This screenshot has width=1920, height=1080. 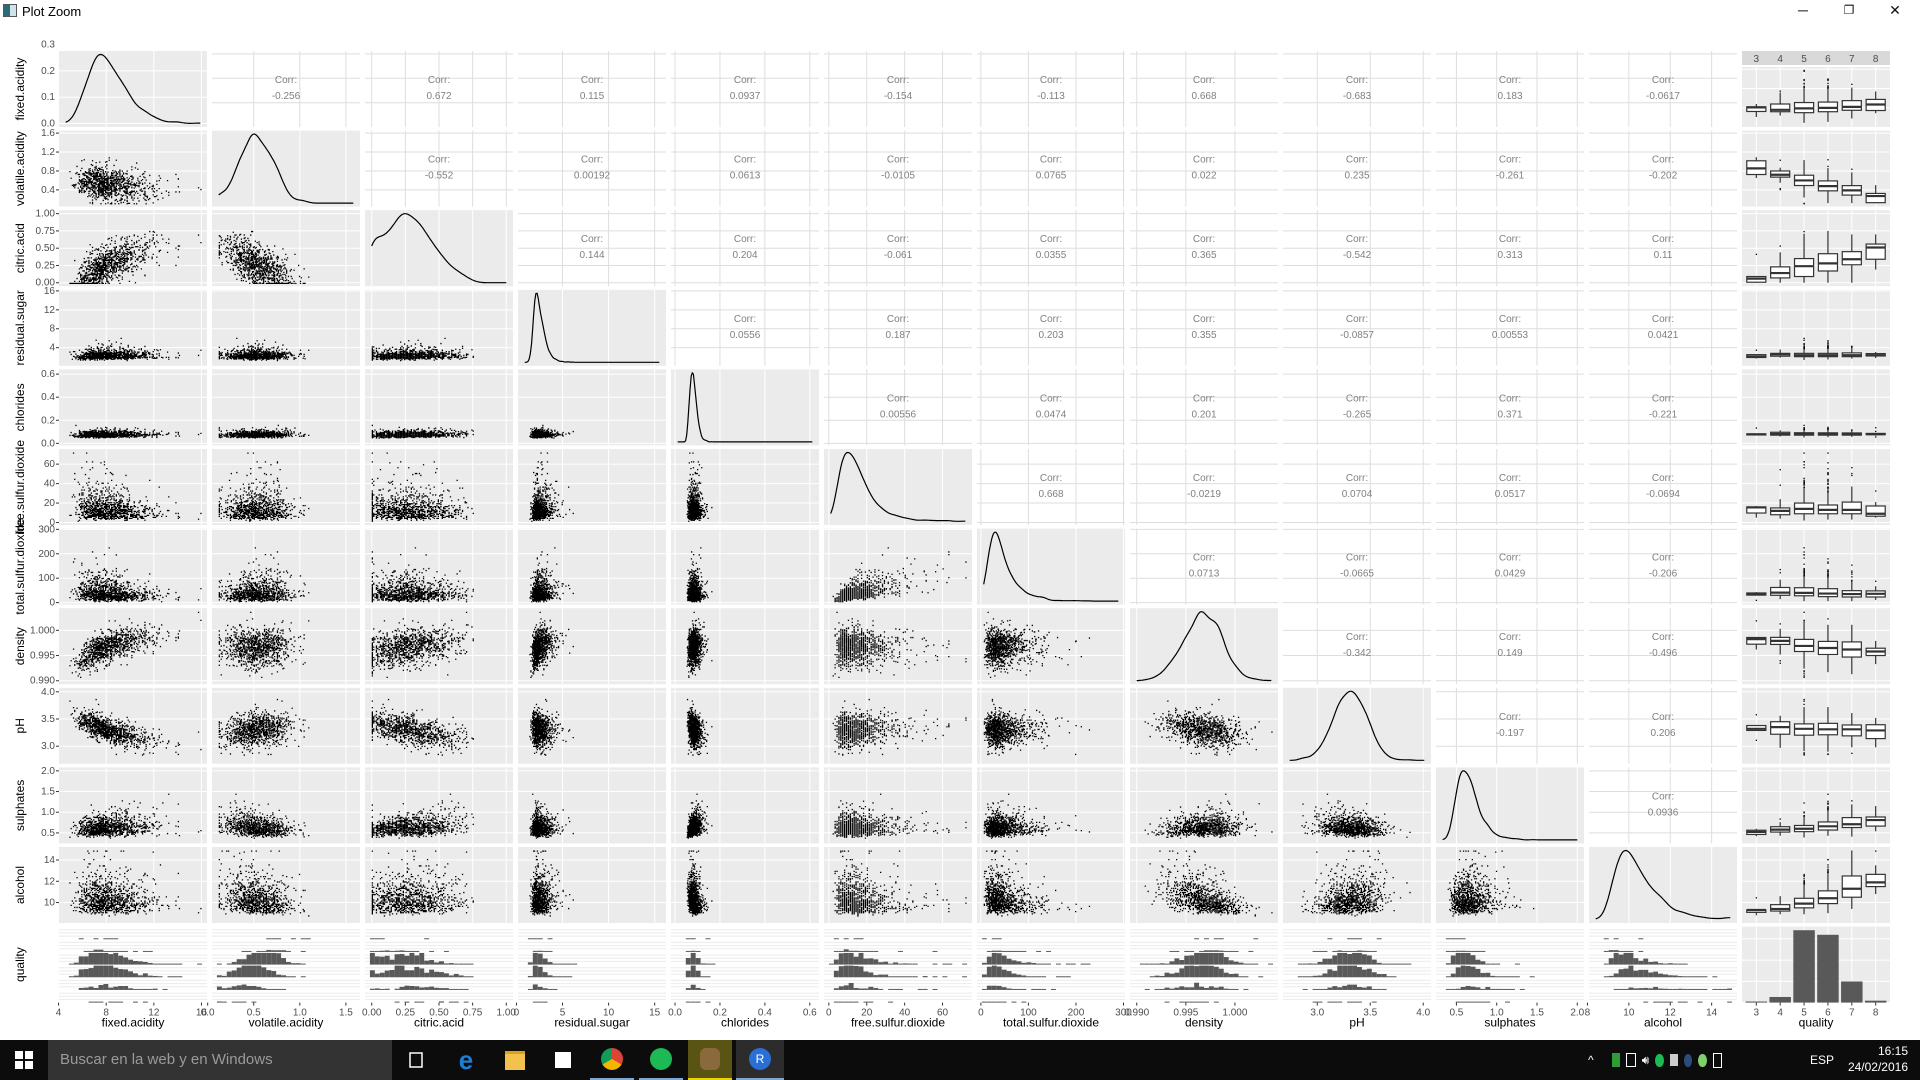 What do you see at coordinates (1659, 1060) in the screenshot?
I see `spotify-tray-icon` at bounding box center [1659, 1060].